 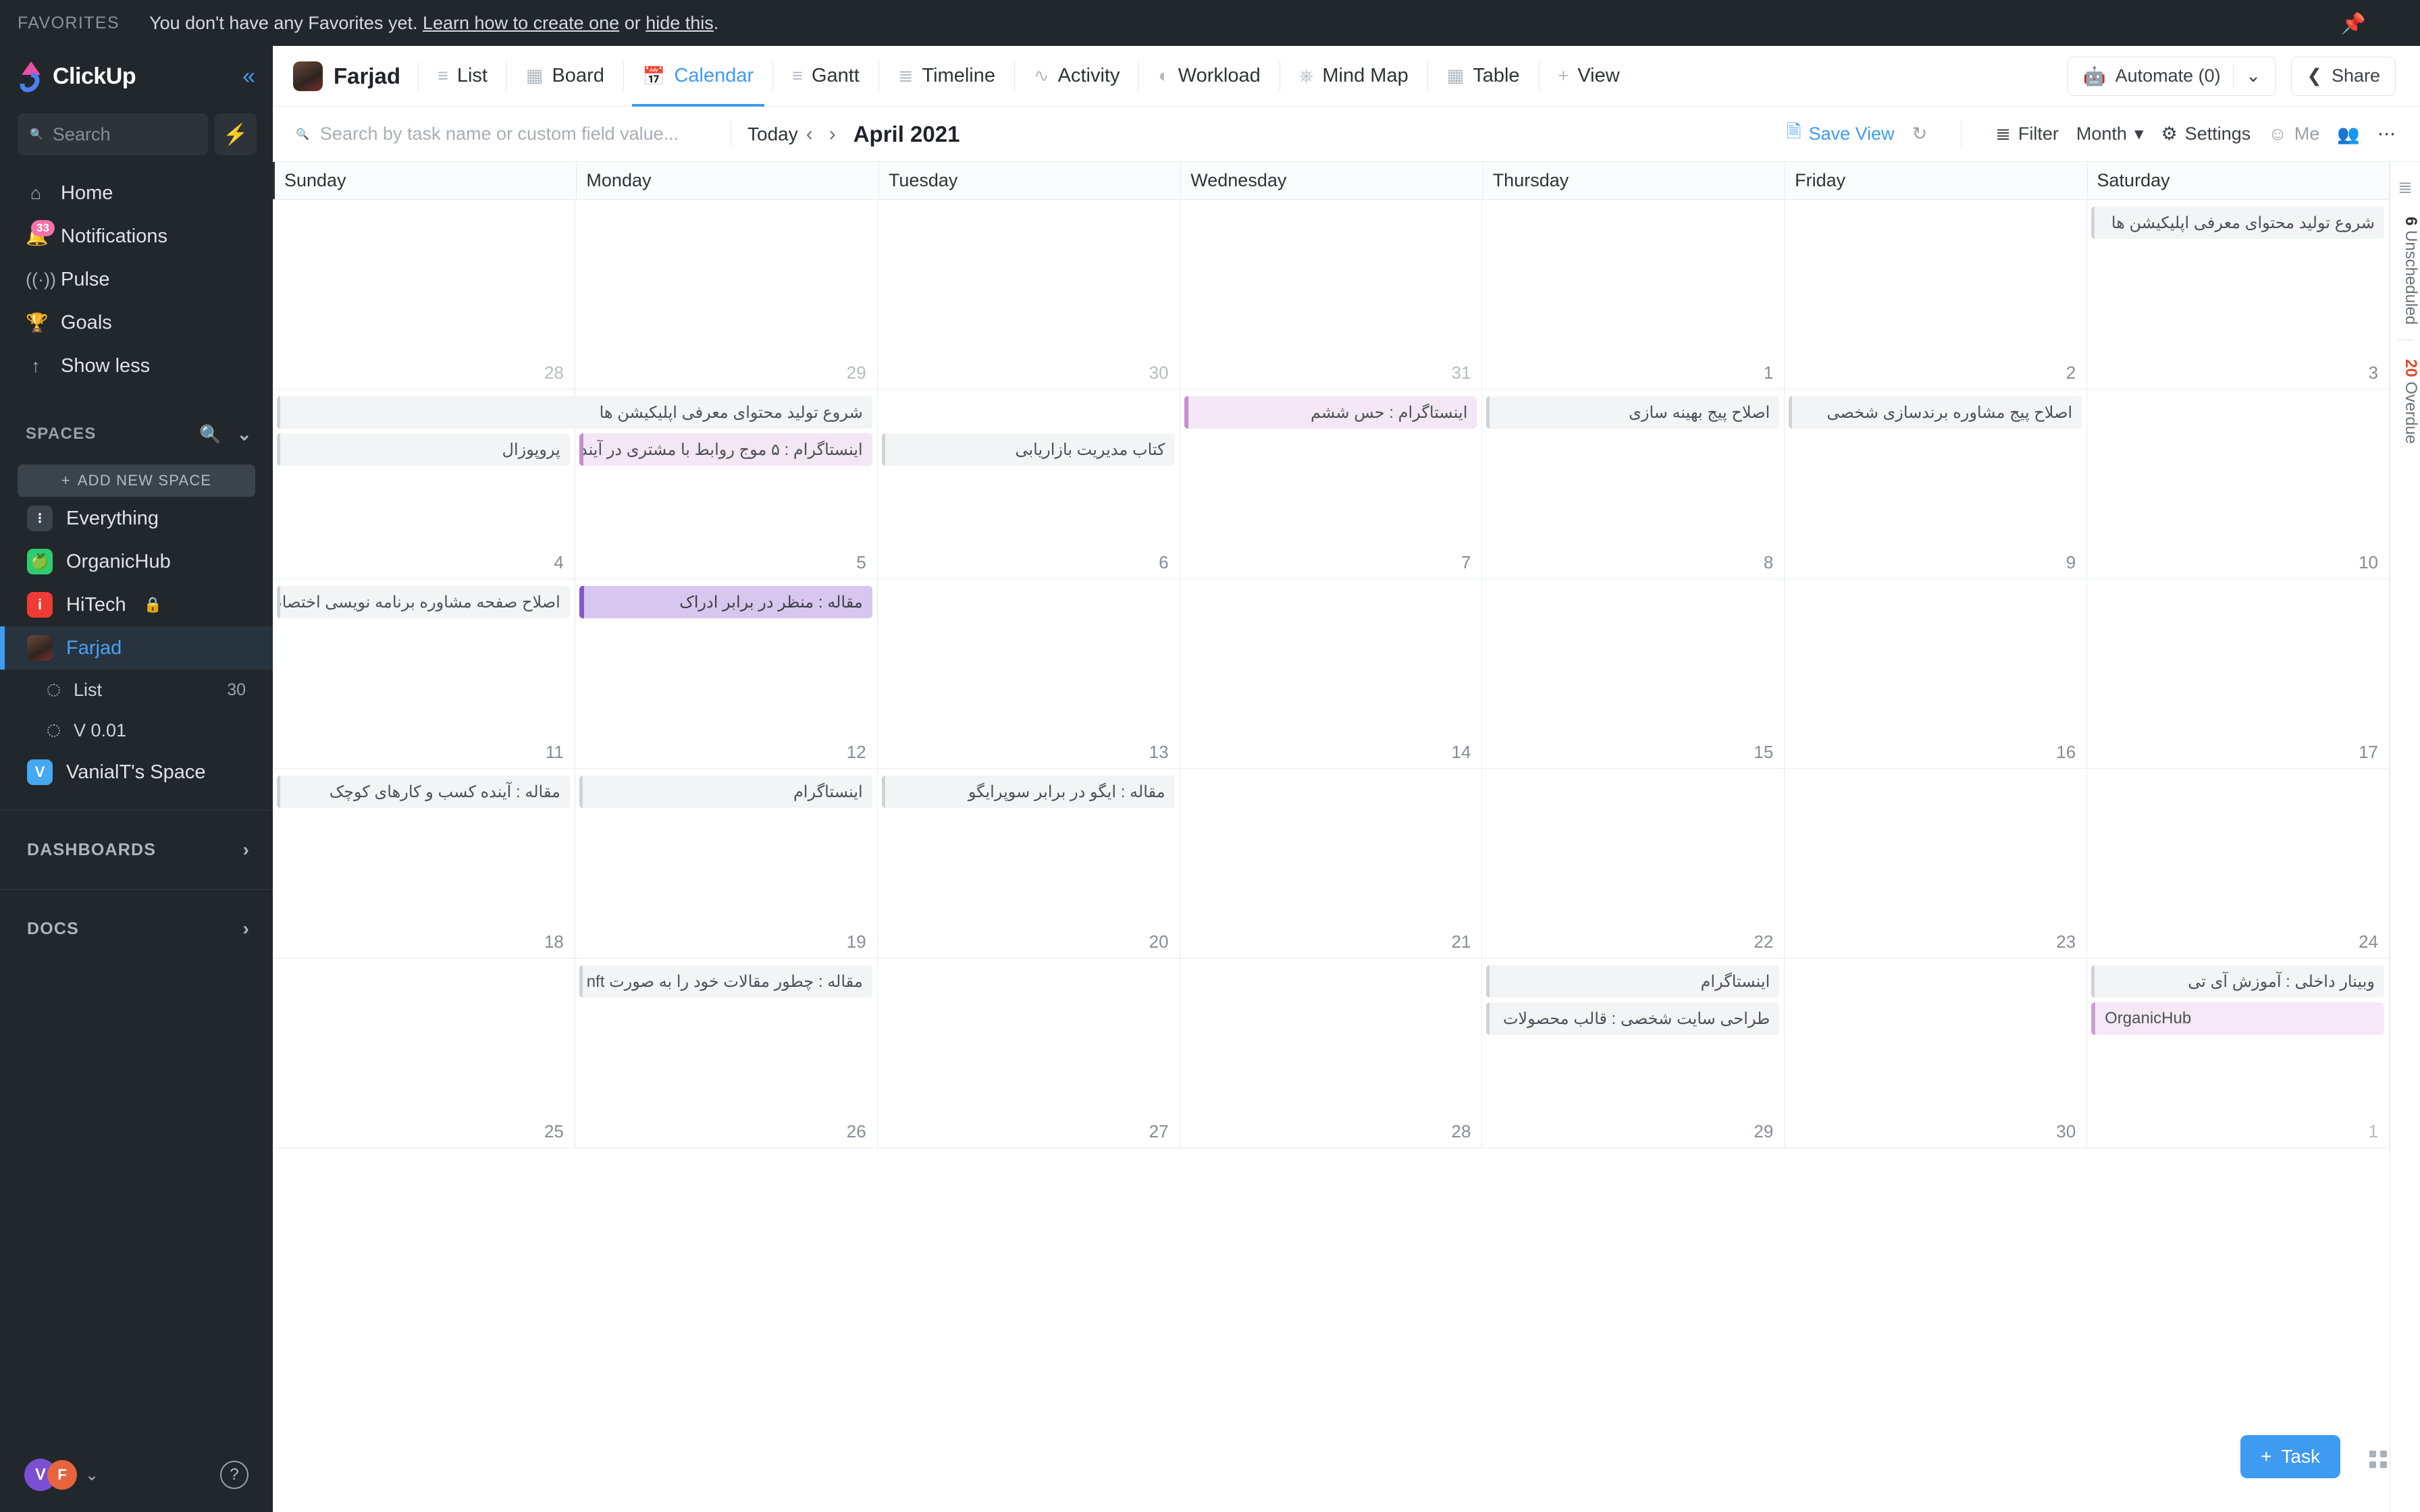 I want to click on calendar-day-cell: 10, so click(x=2238, y=484).